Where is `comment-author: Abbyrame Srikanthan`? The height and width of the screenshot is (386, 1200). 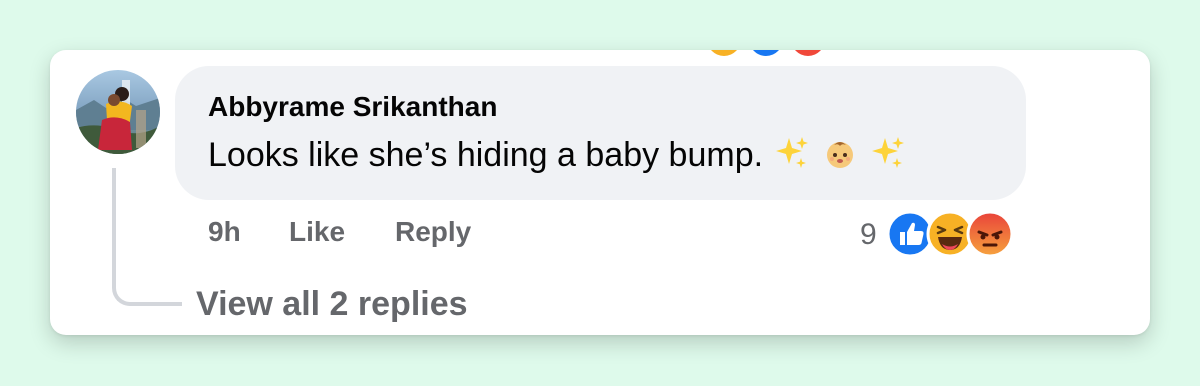
comment-author: Abbyrame Srikanthan is located at coordinates (352, 107).